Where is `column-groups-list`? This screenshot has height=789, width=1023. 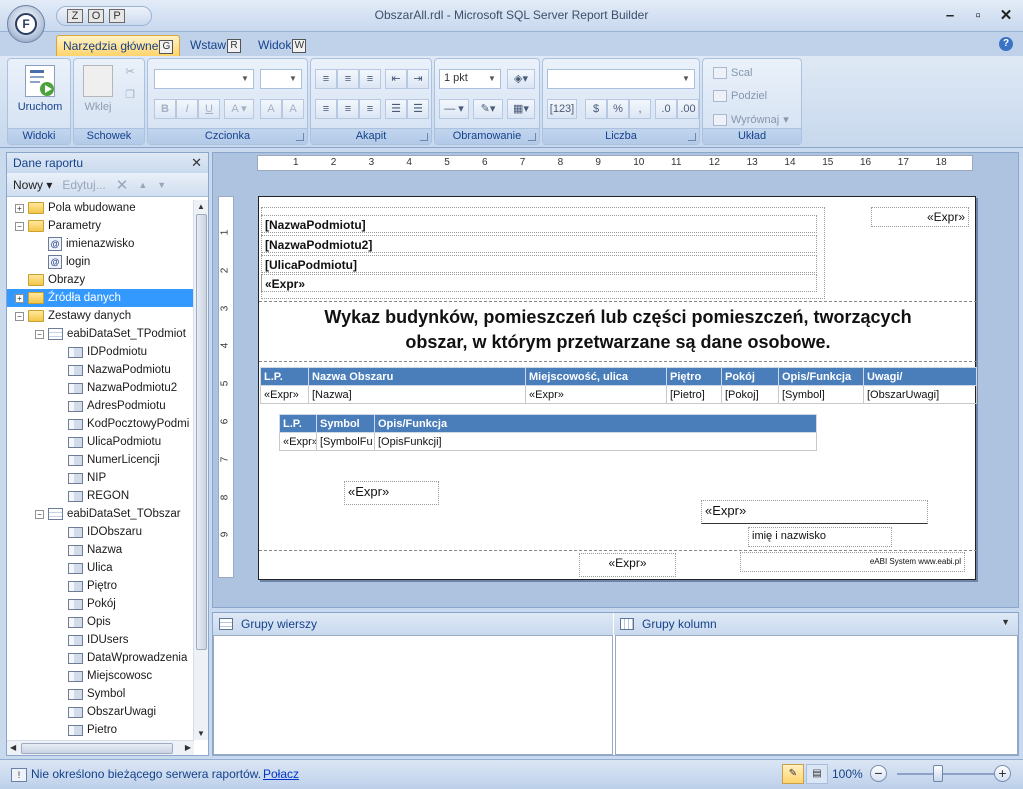
column-groups-list is located at coordinates (816, 695).